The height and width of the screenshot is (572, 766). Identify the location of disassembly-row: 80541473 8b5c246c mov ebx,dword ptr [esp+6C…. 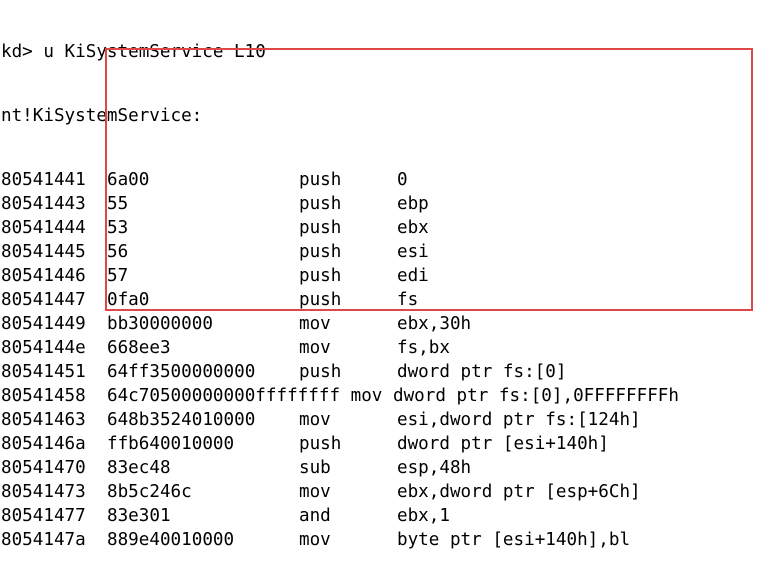
(321, 492).